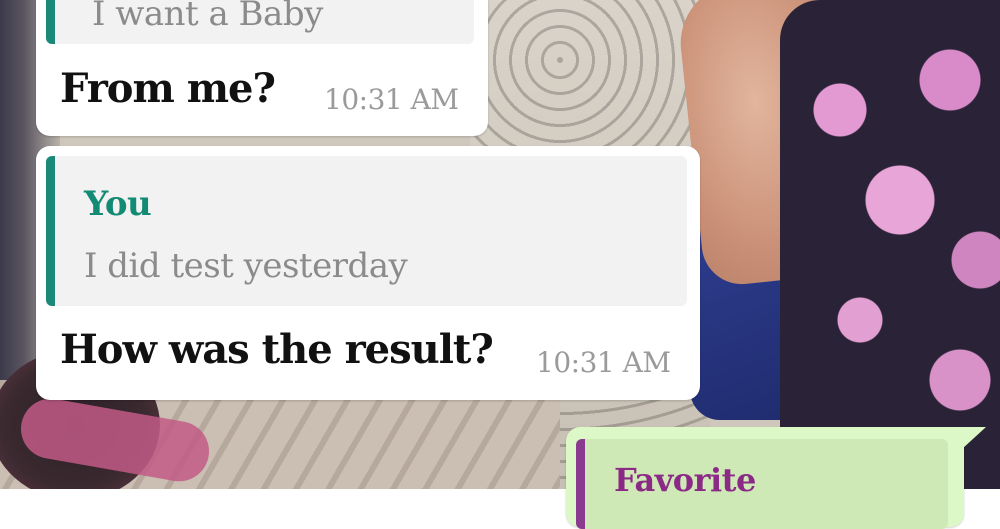 The image size is (1000, 529). I want to click on message-bubble: I want a Baby From me? 10:31 AM, so click(262, 68).